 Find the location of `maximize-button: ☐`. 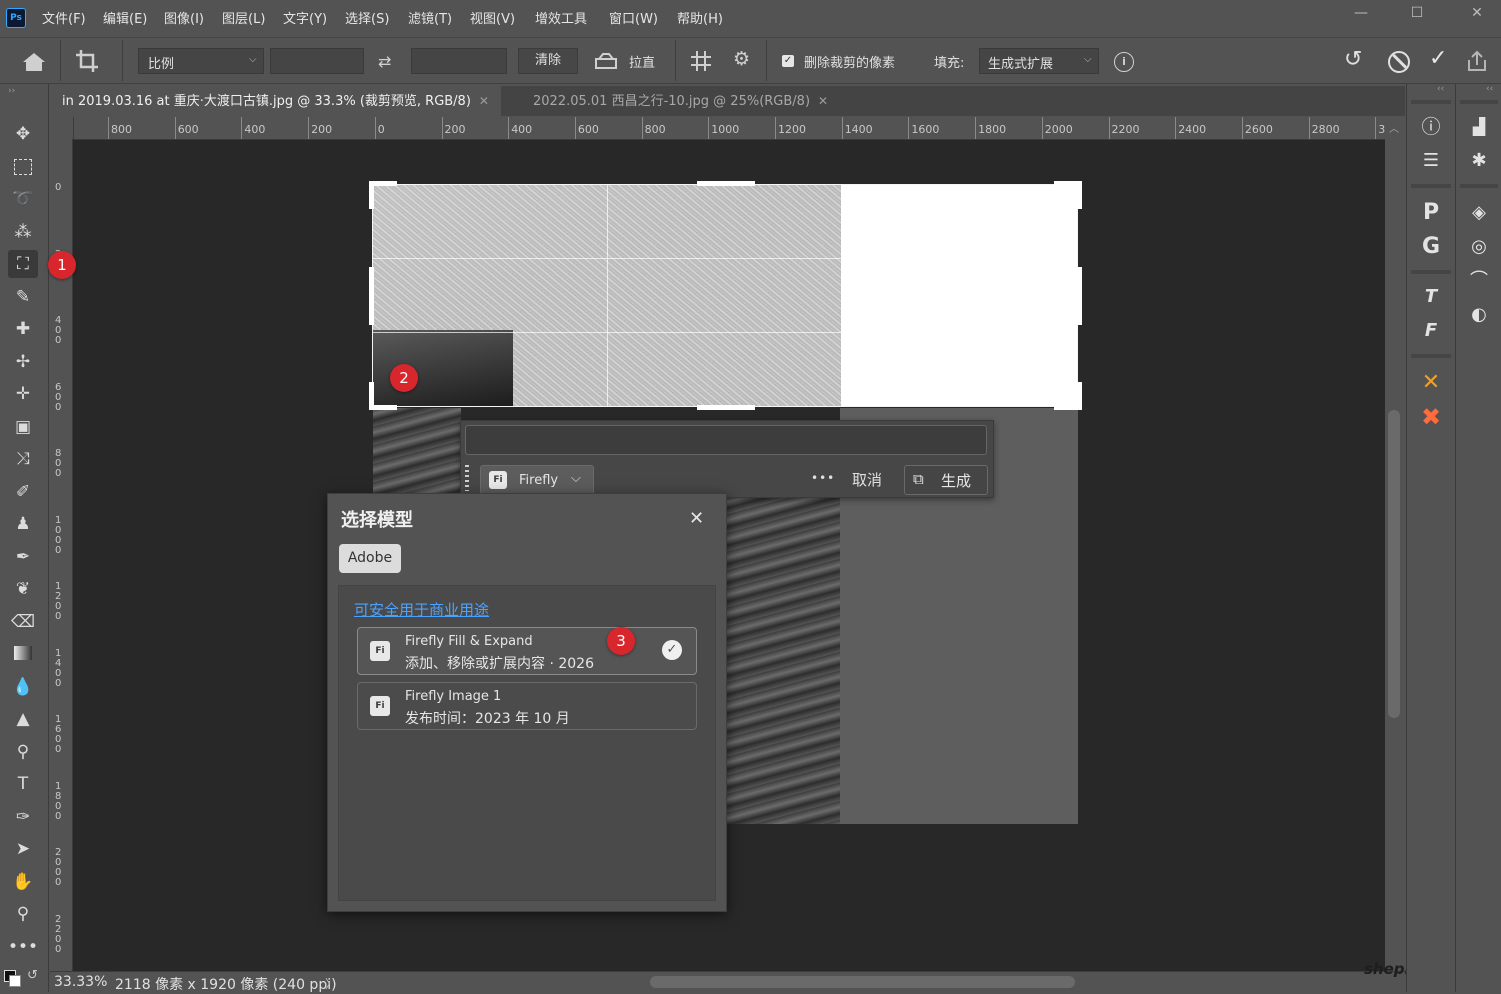

maximize-button: ☐ is located at coordinates (1417, 13).